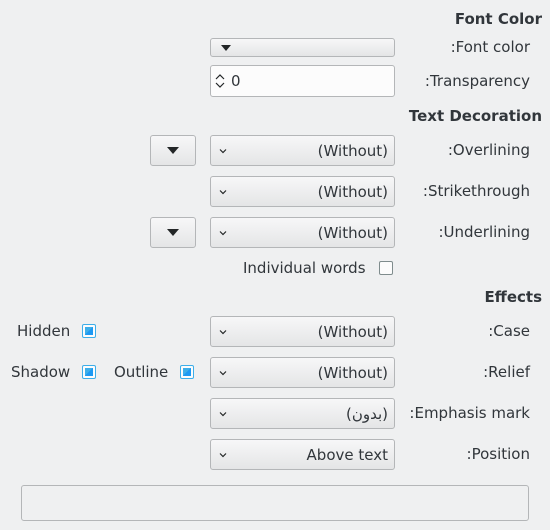 The height and width of the screenshot is (530, 550). What do you see at coordinates (302, 150) in the screenshot?
I see `overlining-combo: (Without)` at bounding box center [302, 150].